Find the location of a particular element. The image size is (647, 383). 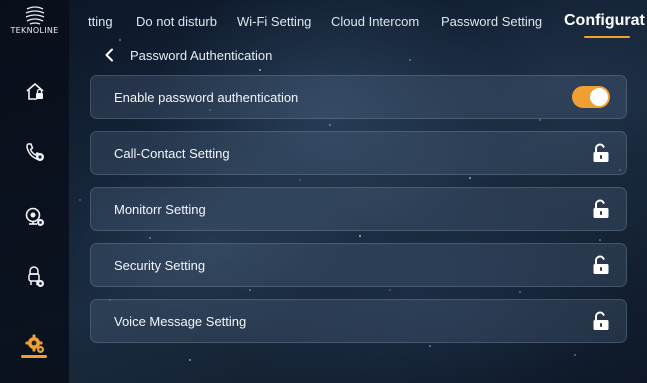

sidebar-item-settings is located at coordinates (34, 344).